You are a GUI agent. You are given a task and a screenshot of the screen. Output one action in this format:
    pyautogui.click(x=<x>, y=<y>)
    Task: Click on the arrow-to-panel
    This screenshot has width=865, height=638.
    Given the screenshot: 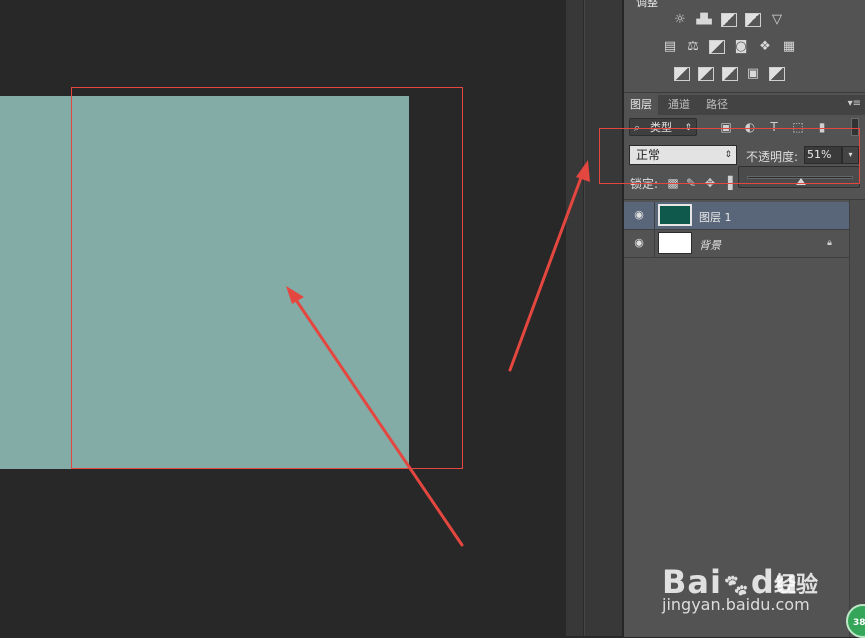 What is the action you would take?
    pyautogui.click(x=549, y=266)
    